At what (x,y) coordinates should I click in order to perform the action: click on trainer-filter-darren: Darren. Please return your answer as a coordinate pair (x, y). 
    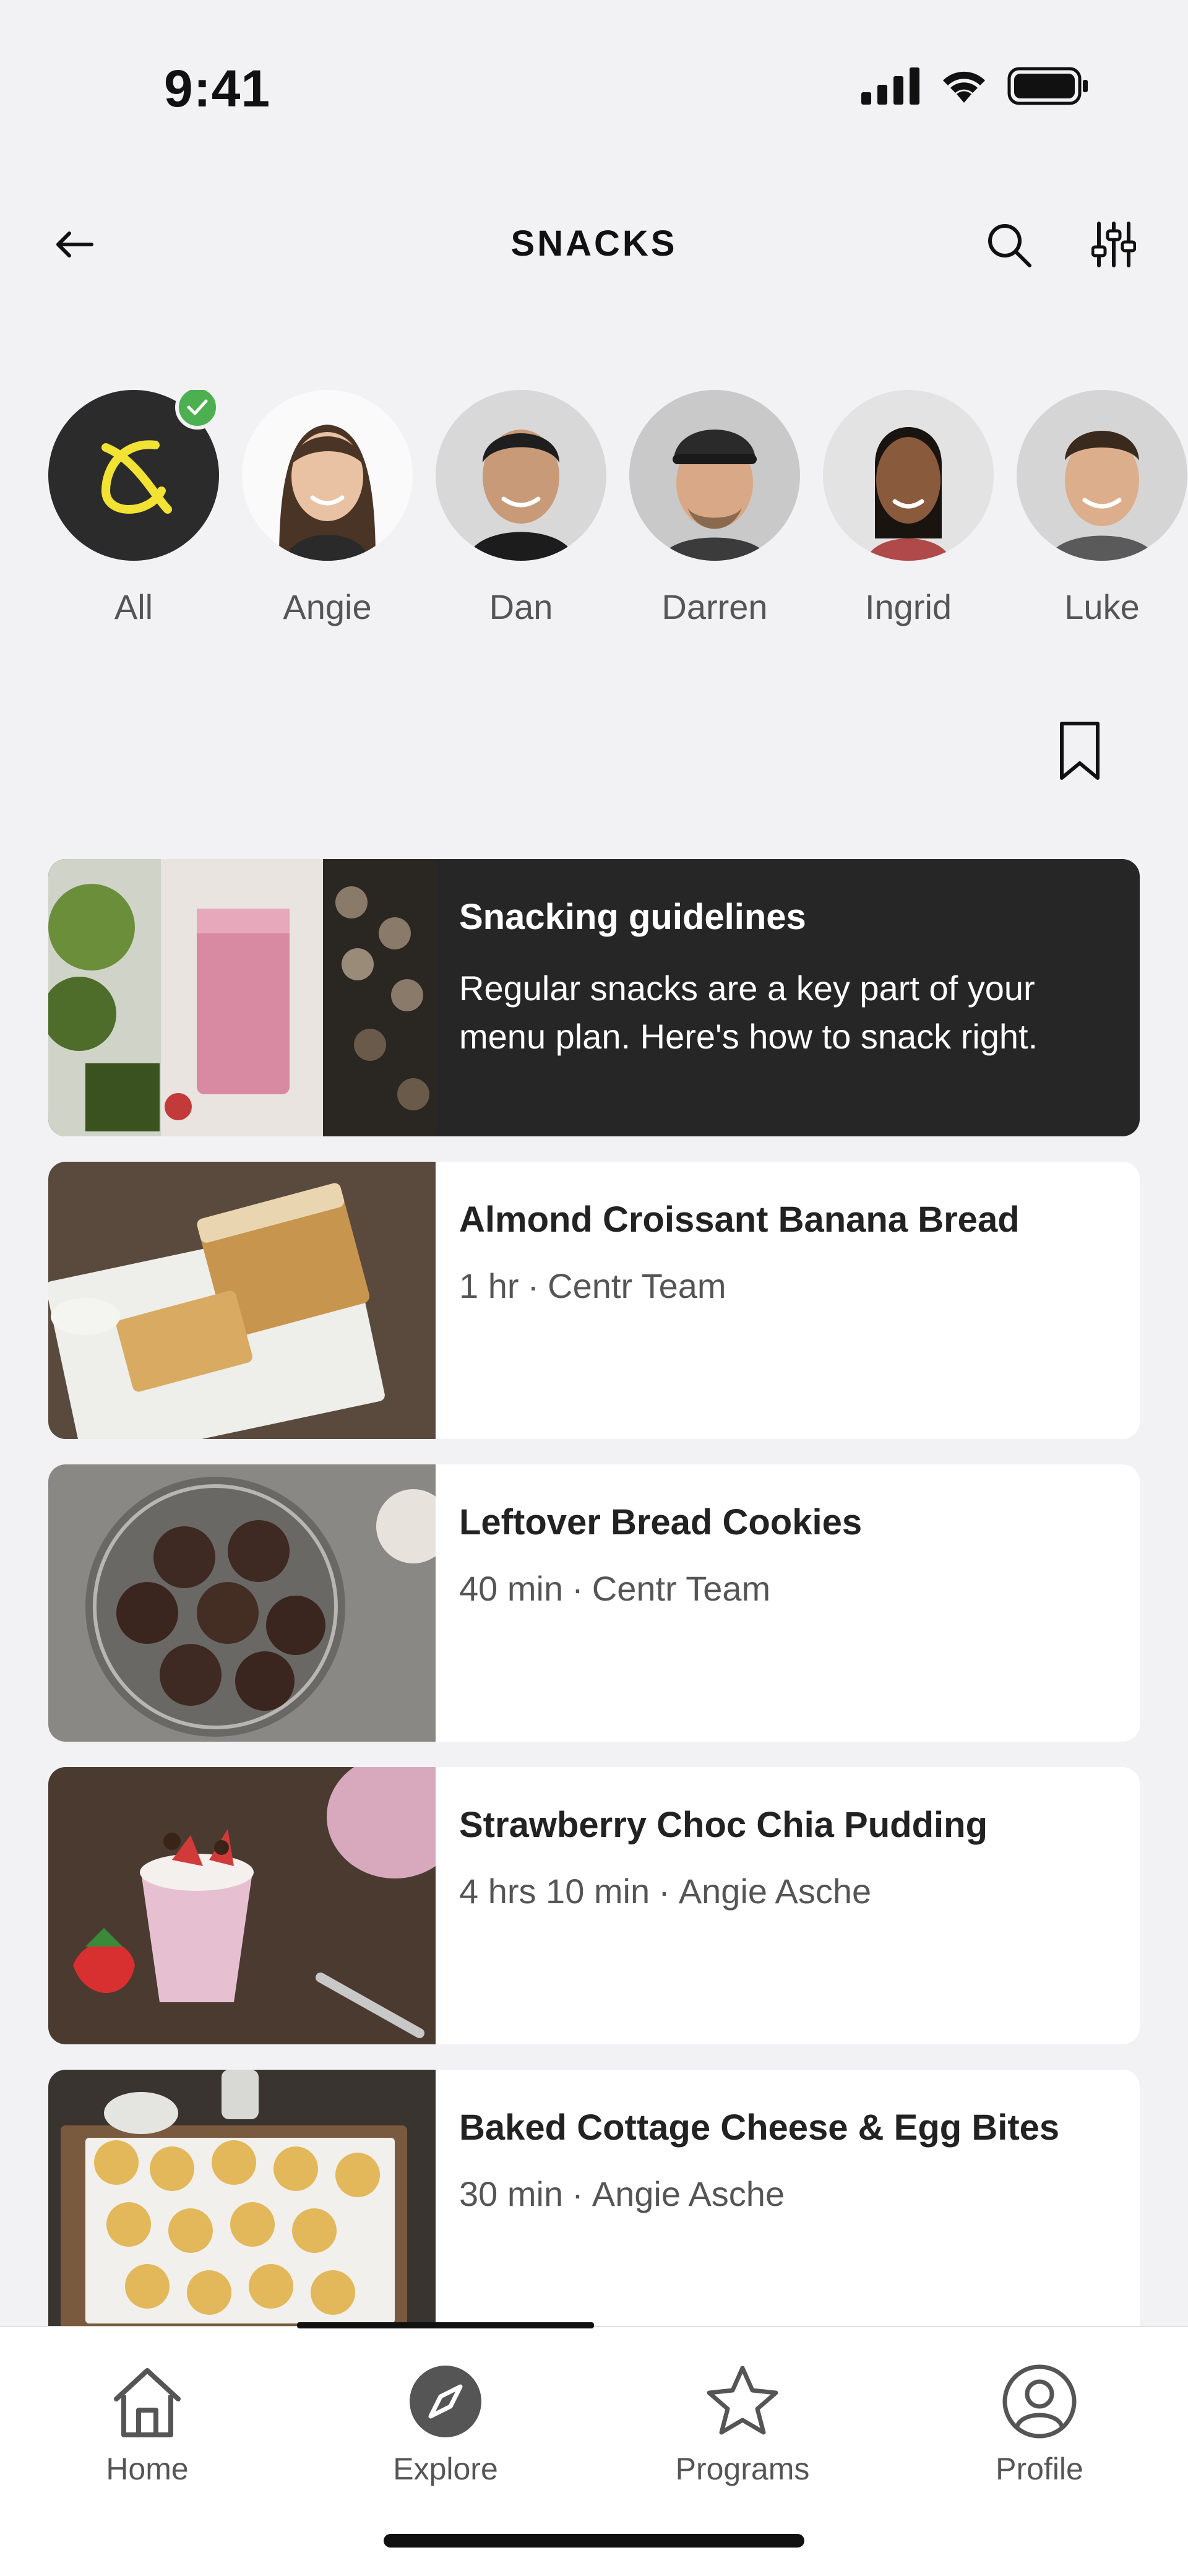
    Looking at the image, I should click on (715, 514).